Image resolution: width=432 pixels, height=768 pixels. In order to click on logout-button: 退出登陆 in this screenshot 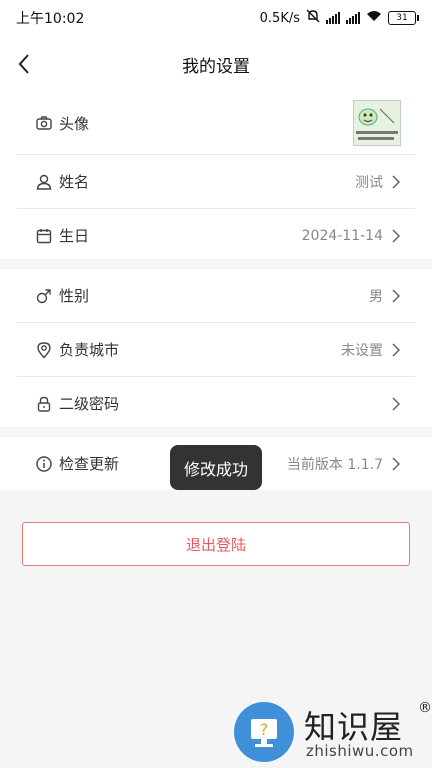, I will do `click(216, 544)`.